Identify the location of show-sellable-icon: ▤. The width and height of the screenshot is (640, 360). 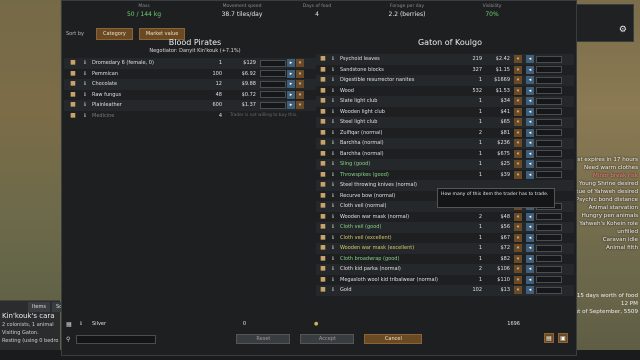
(549, 338).